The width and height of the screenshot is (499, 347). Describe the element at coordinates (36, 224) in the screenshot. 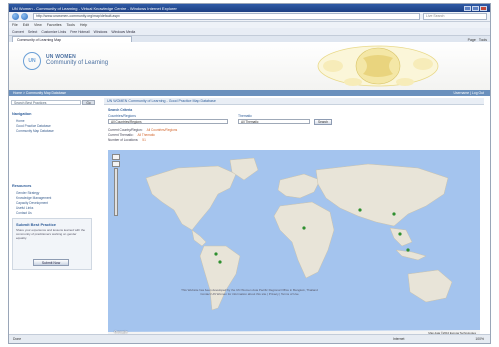

I see `submit-box-heading: Submit Best Practice` at that location.